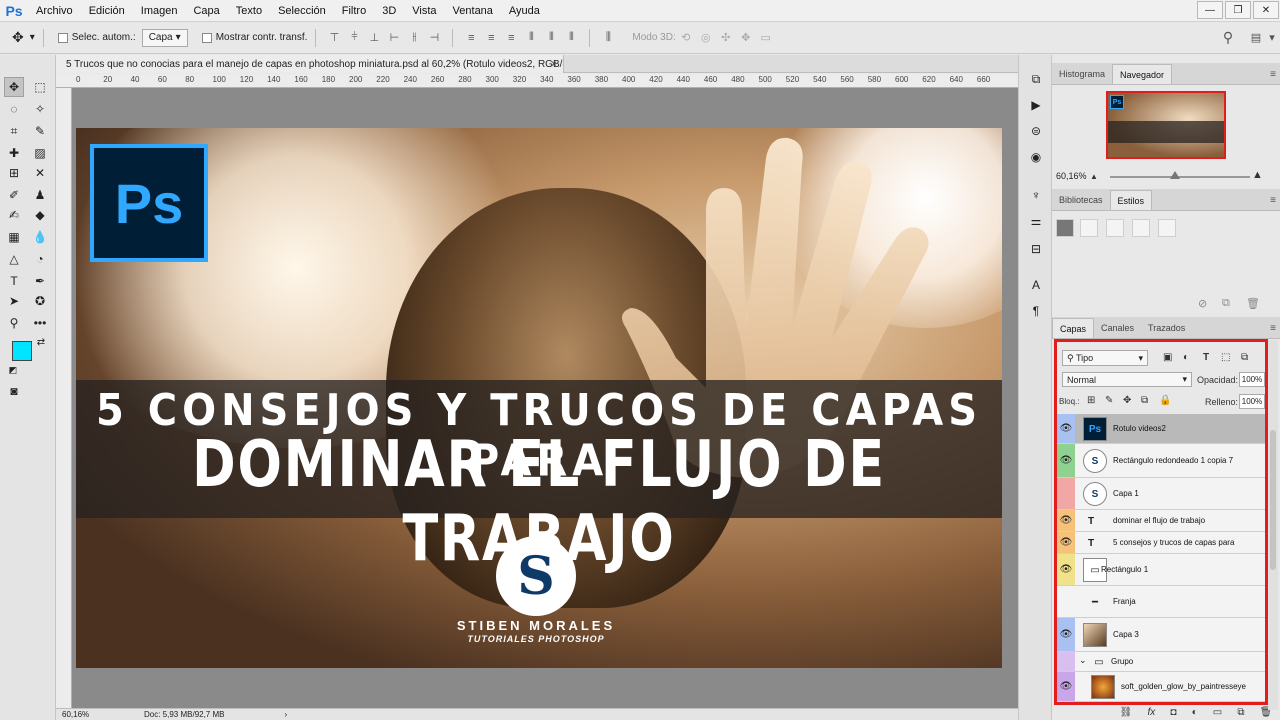 The image size is (1280, 720). What do you see at coordinates (473, 11) in the screenshot?
I see `menu-ventana: Ventana` at bounding box center [473, 11].